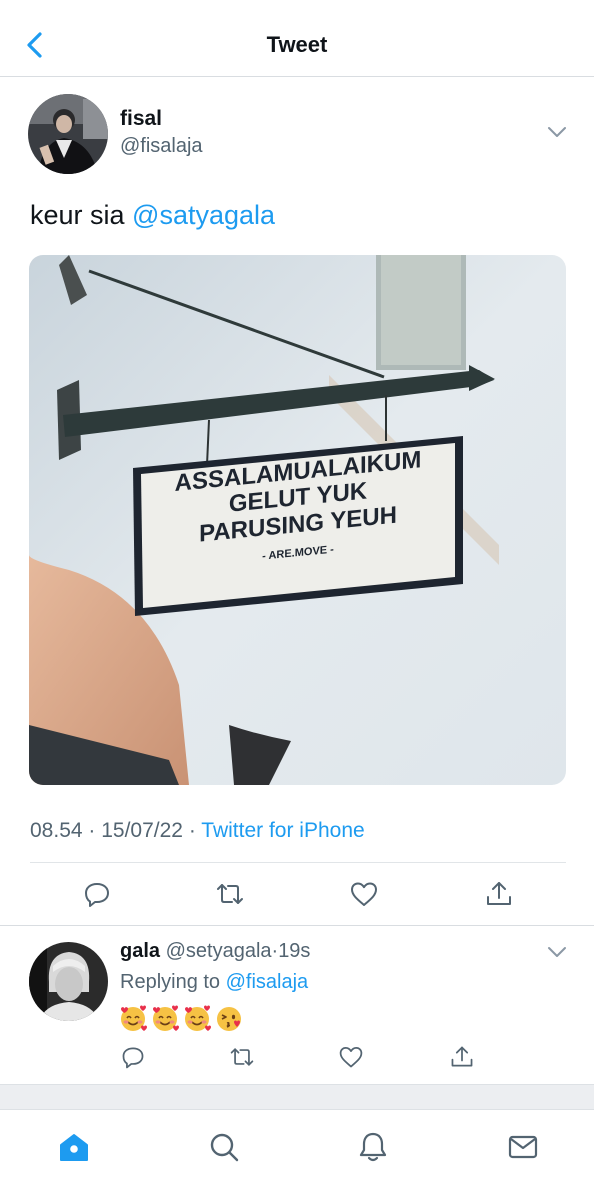 The width and height of the screenshot is (594, 1200). I want to click on tweet-meta: 08.54 · 15/07/22 · Twitter for iPhone, so click(197, 831).